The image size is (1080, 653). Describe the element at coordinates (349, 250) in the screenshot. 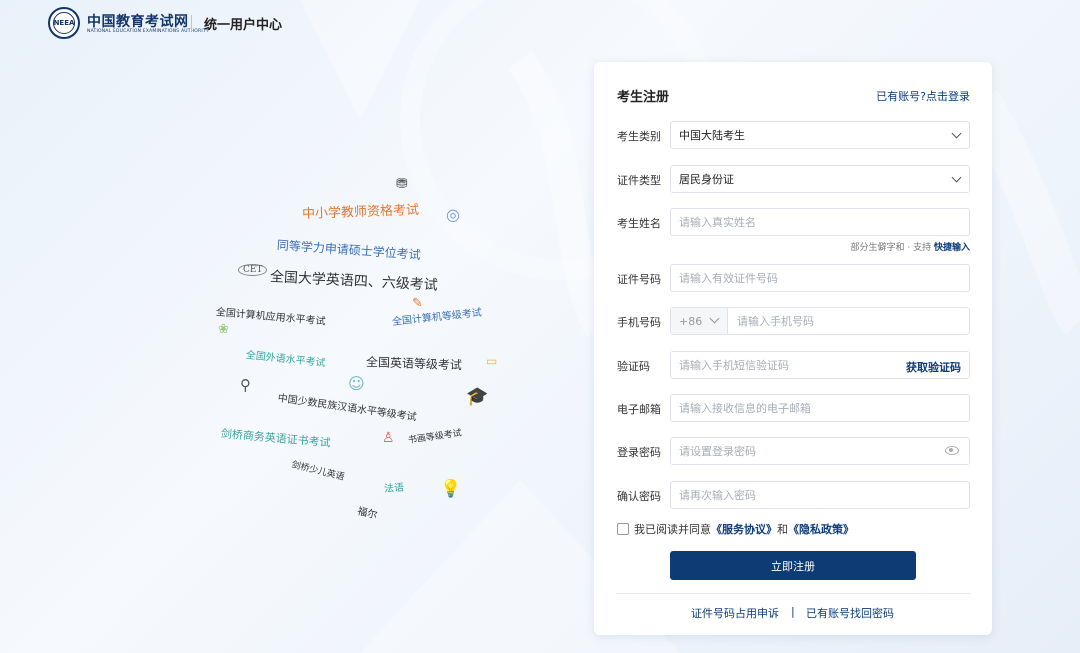

I see `cloud-word-master: 同等学力申请硕士学位考试` at that location.